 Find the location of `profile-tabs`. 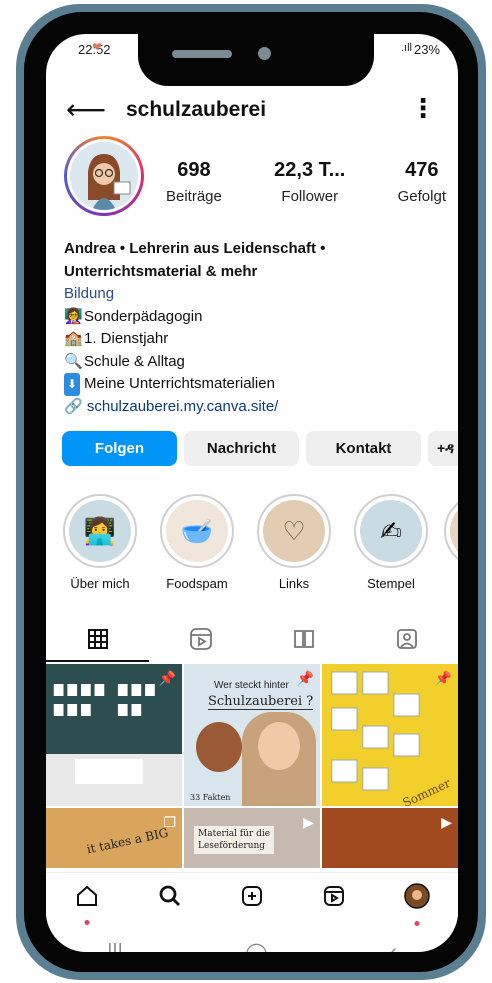

profile-tabs is located at coordinates (252, 639).